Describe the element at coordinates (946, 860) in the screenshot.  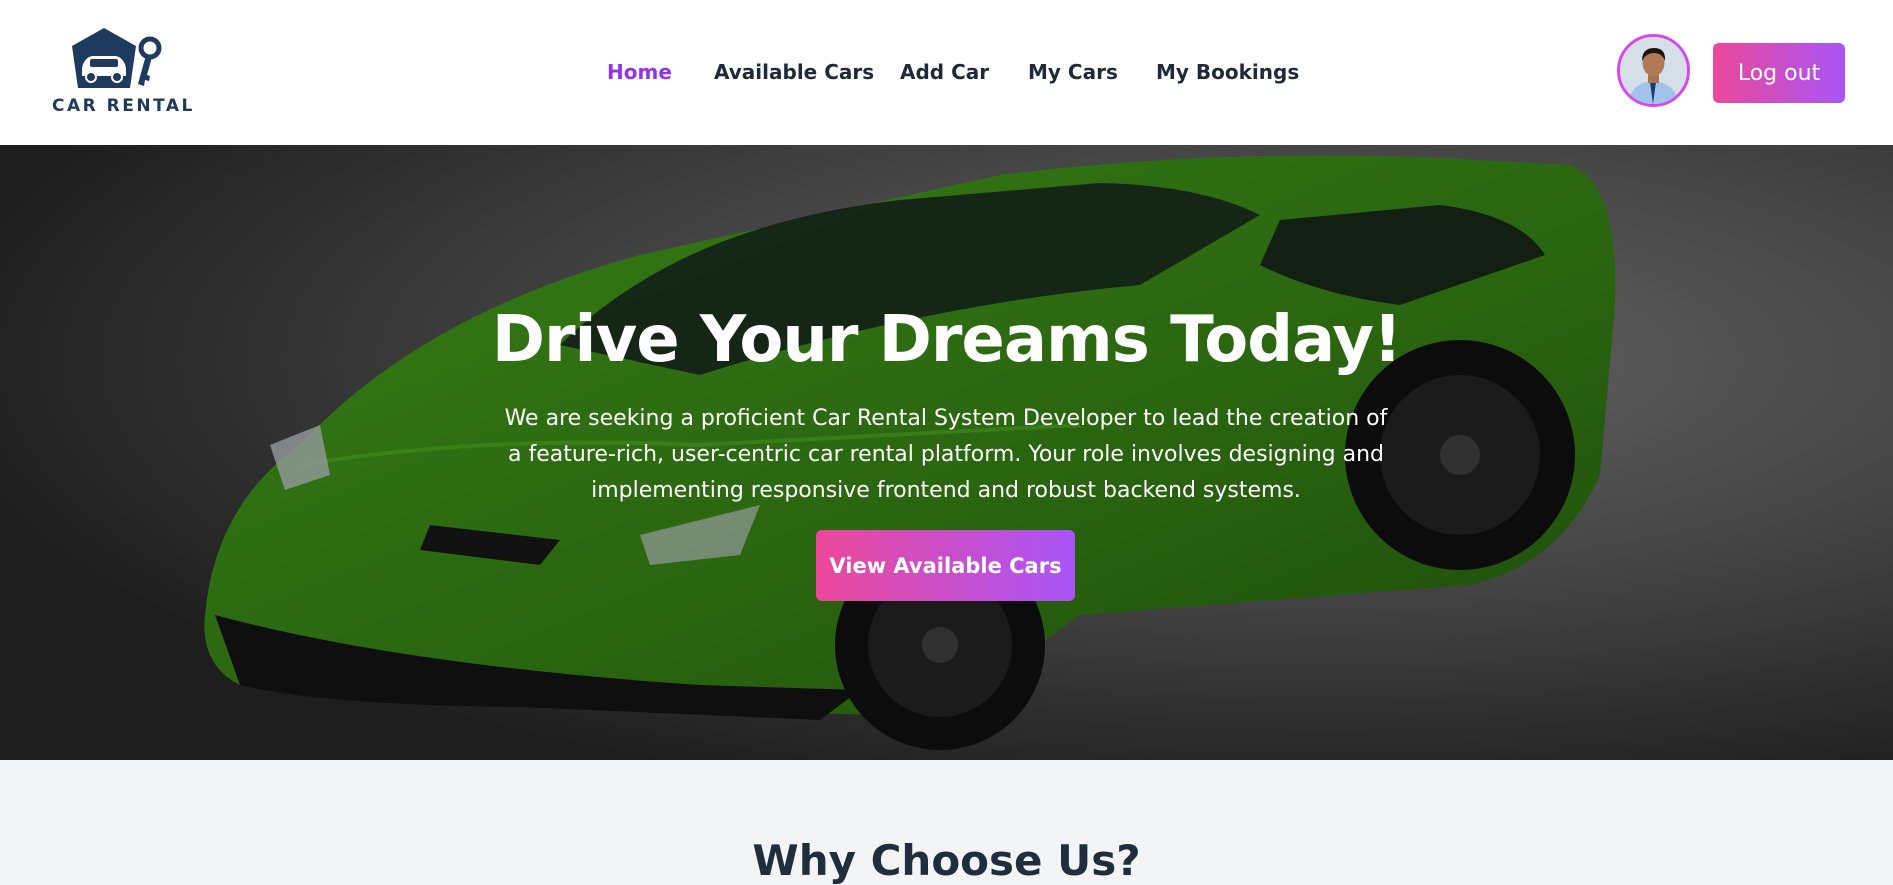
I see `section-title: Why Choose Us?` at that location.